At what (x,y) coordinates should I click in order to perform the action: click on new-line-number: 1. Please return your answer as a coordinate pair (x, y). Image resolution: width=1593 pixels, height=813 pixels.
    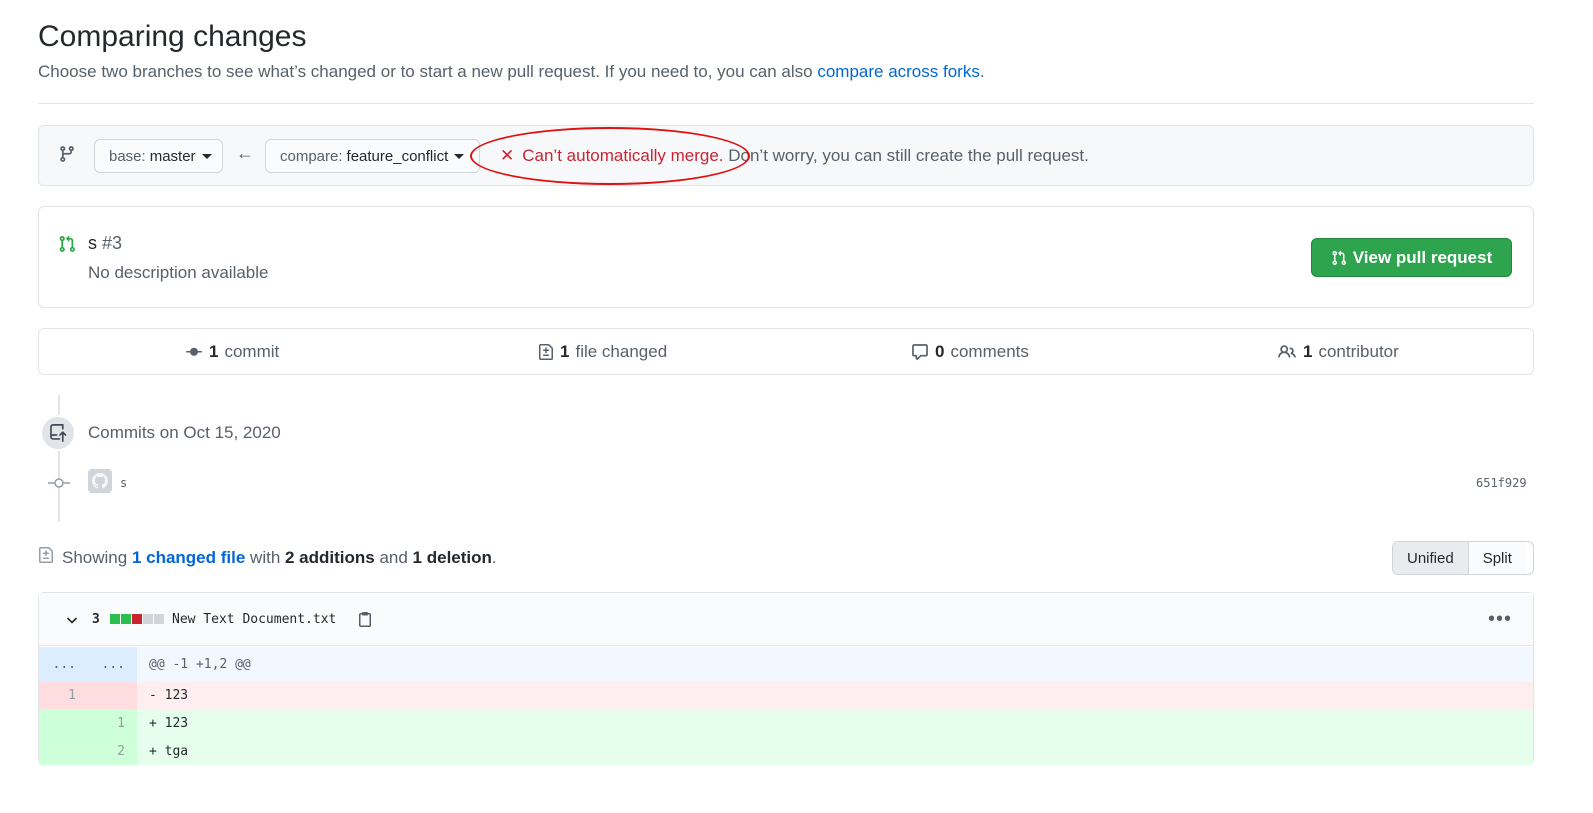
    Looking at the image, I should click on (112, 723).